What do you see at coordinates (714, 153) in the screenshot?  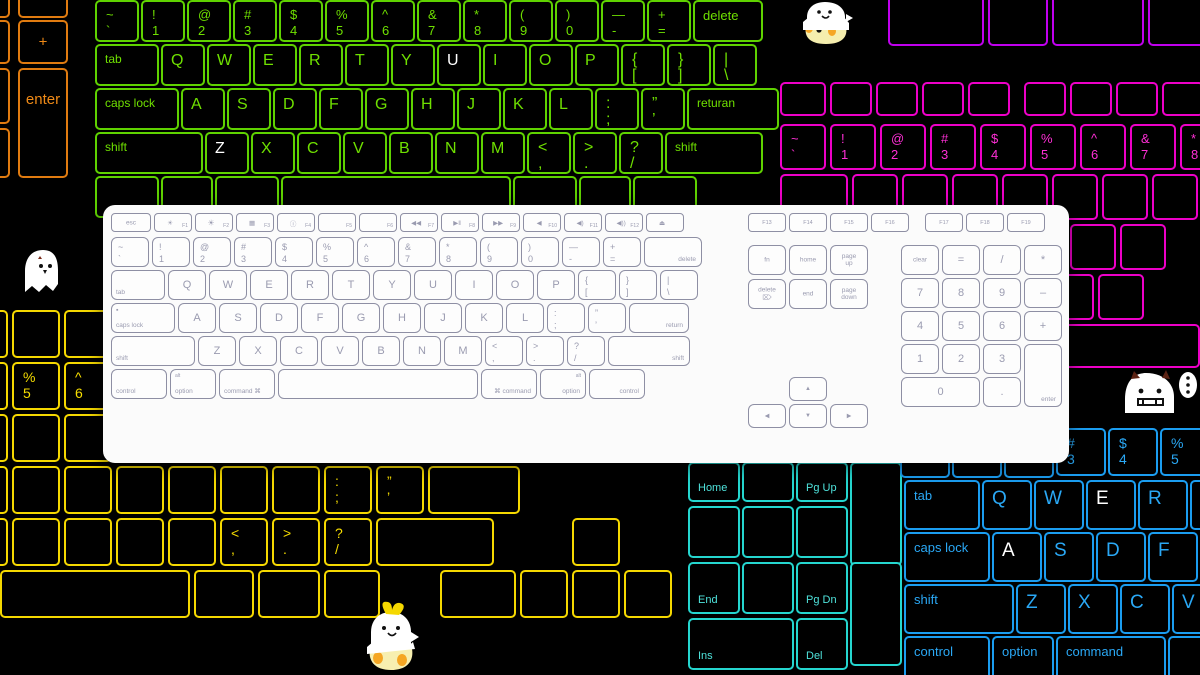 I see `key-shift: shift` at bounding box center [714, 153].